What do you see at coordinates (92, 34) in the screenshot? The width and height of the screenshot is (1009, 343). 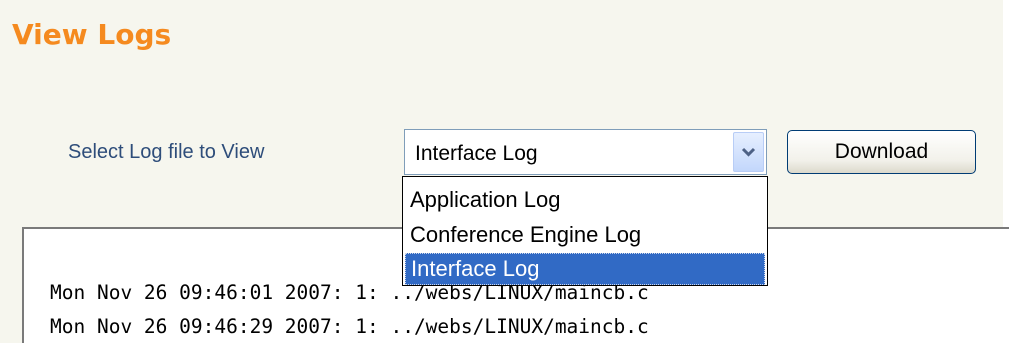 I see `page-title: View Logs` at bounding box center [92, 34].